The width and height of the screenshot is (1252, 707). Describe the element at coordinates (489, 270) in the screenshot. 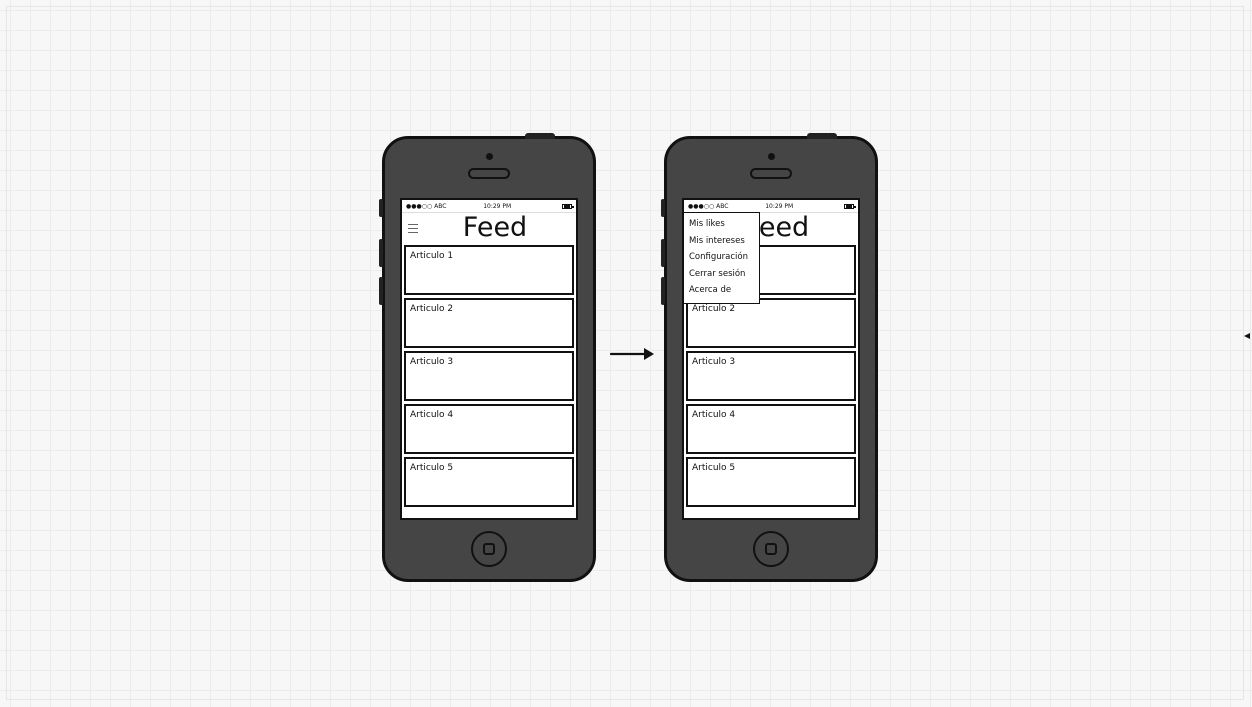

I see `article-card: Articulo 1` at that location.